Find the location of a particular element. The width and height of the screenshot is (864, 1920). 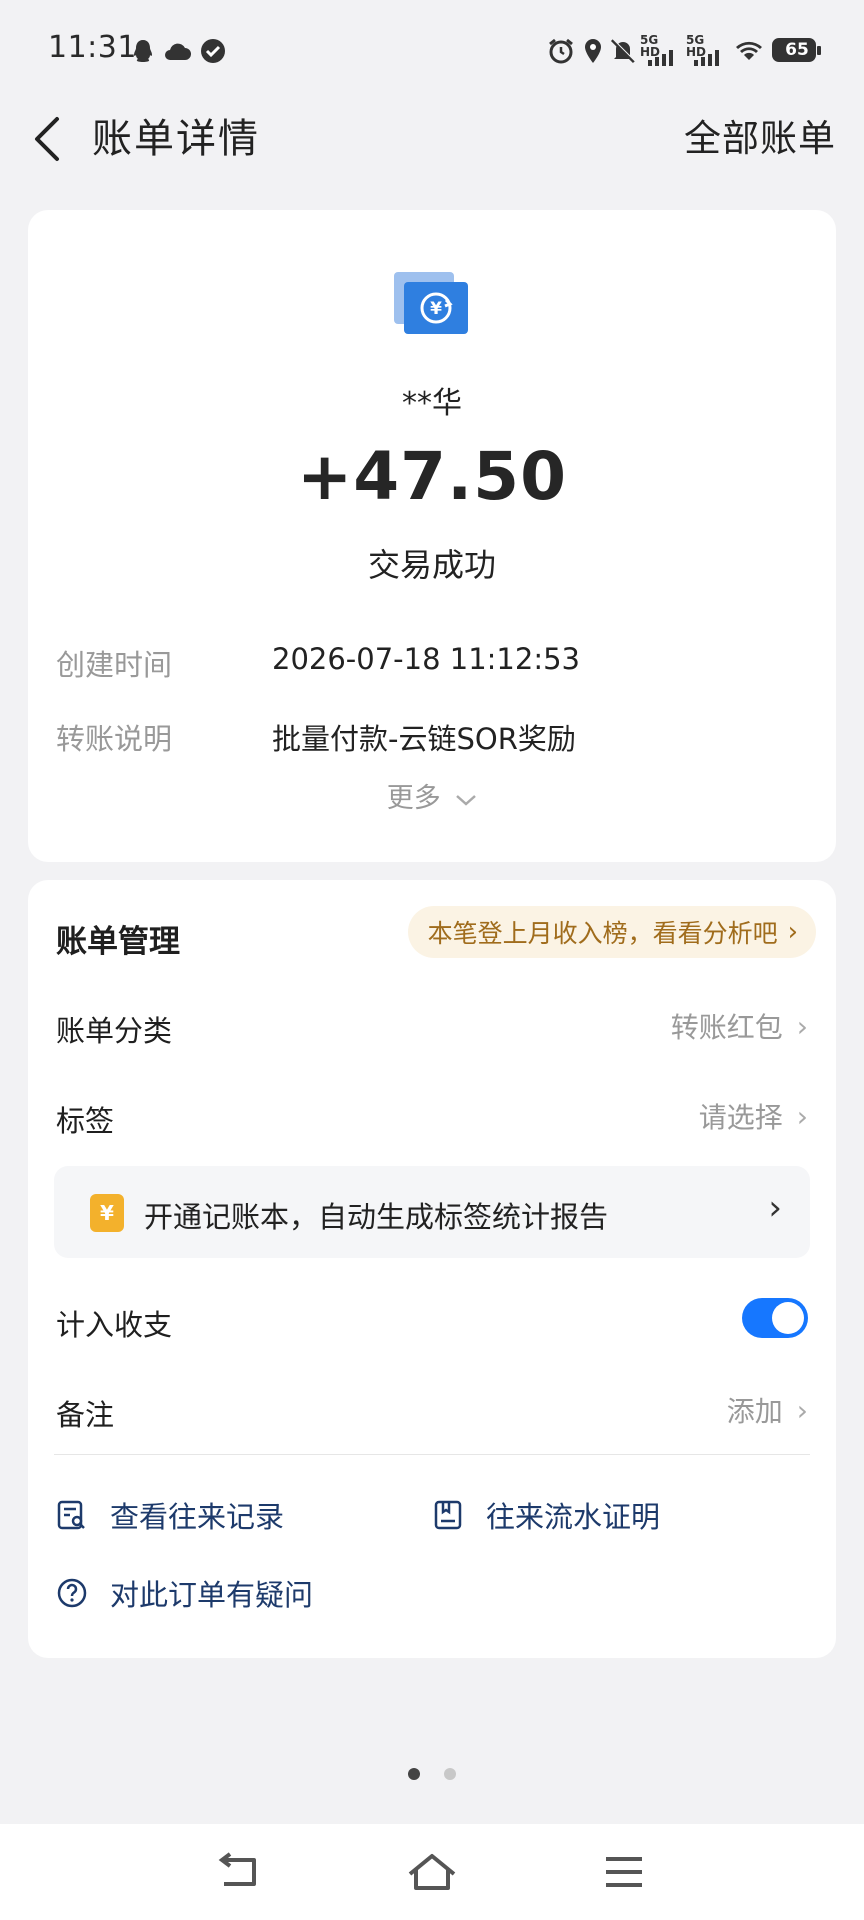

nav-menu-button is located at coordinates (624, 1872).